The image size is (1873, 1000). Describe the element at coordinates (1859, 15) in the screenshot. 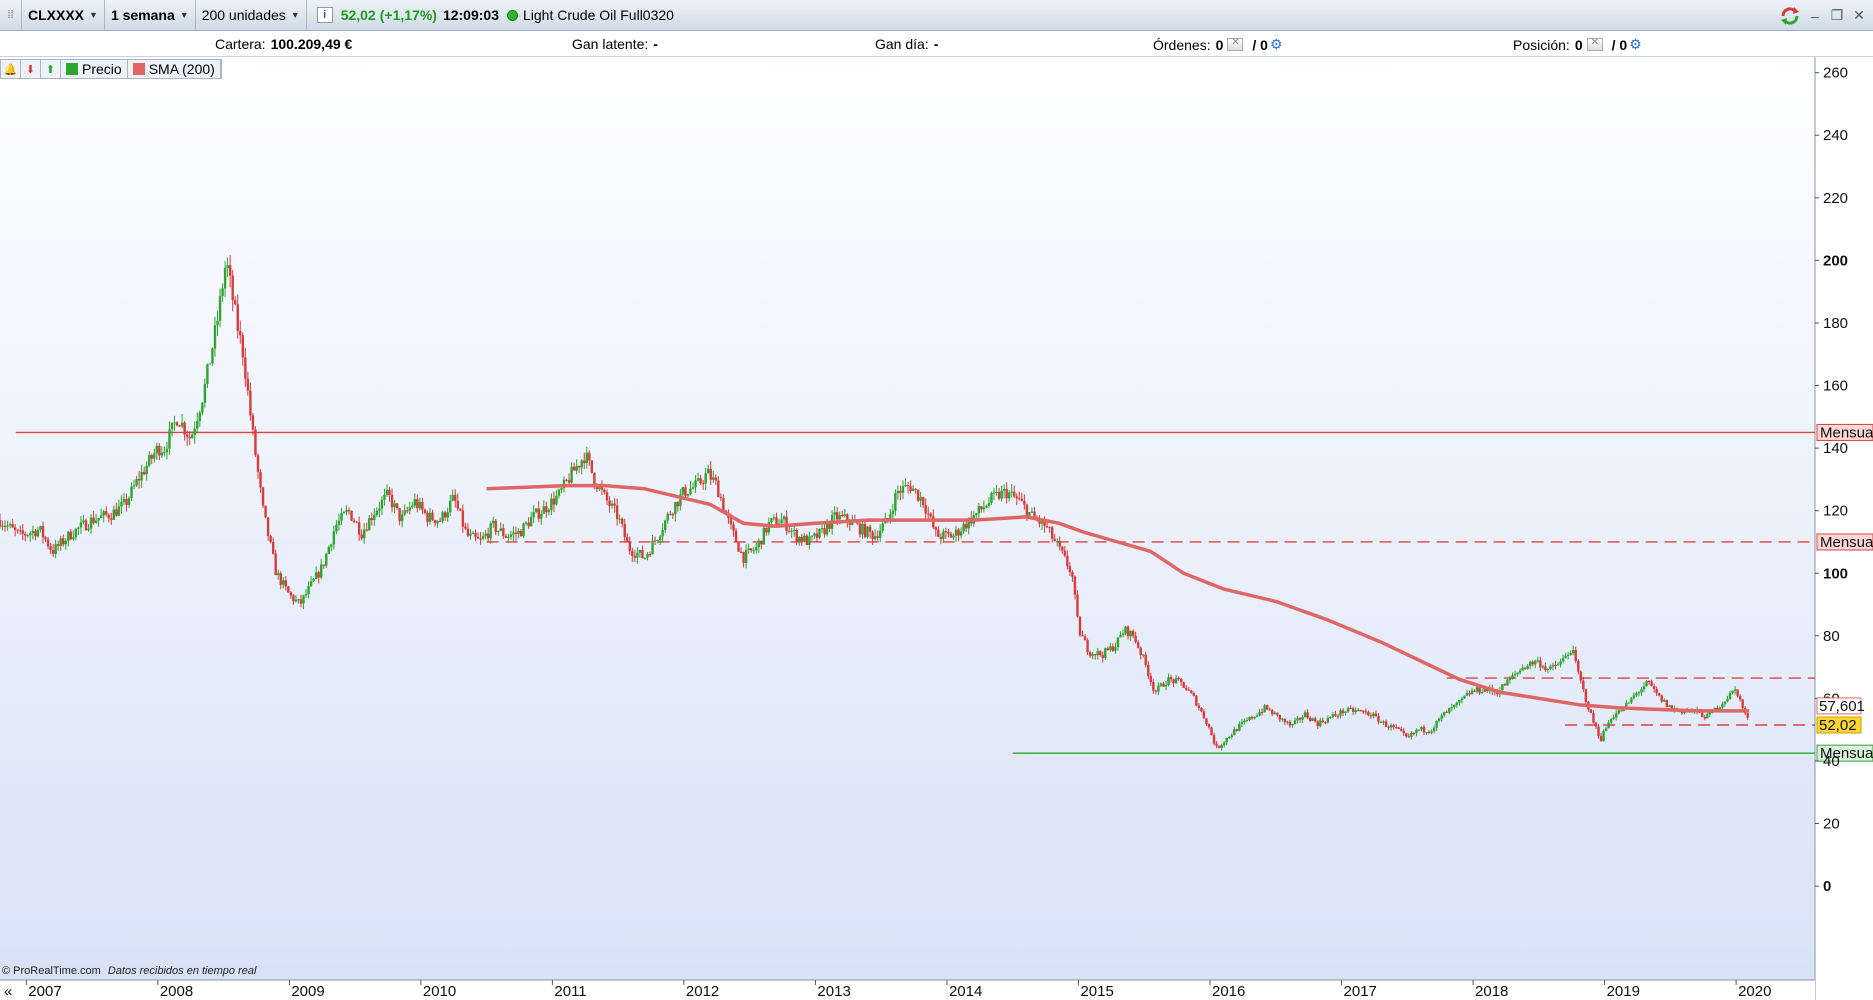

I see `close-button: ✕` at that location.